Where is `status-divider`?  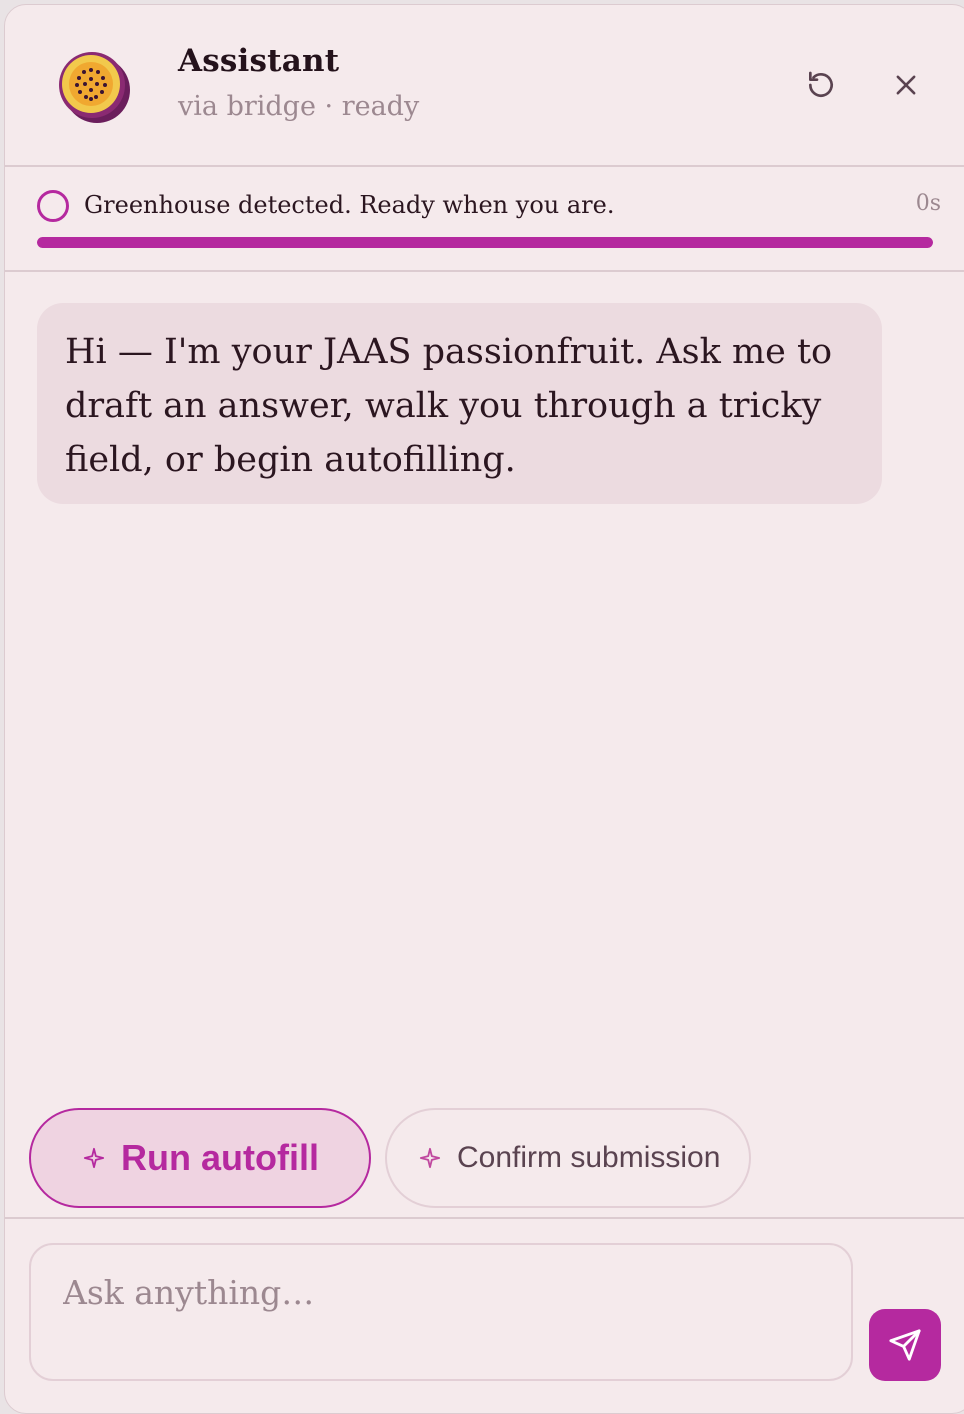 status-divider is located at coordinates (484, 271).